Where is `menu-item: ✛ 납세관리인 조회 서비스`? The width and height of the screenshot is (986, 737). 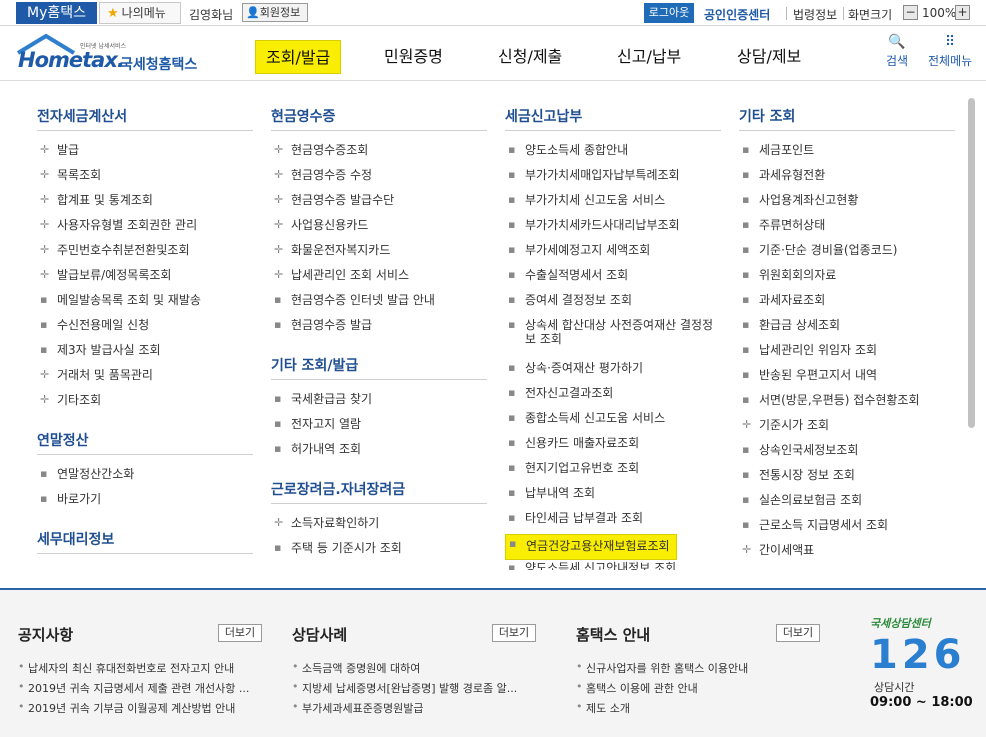
menu-item: ✛ 납세관리인 조회 서비스 is located at coordinates (379, 278).